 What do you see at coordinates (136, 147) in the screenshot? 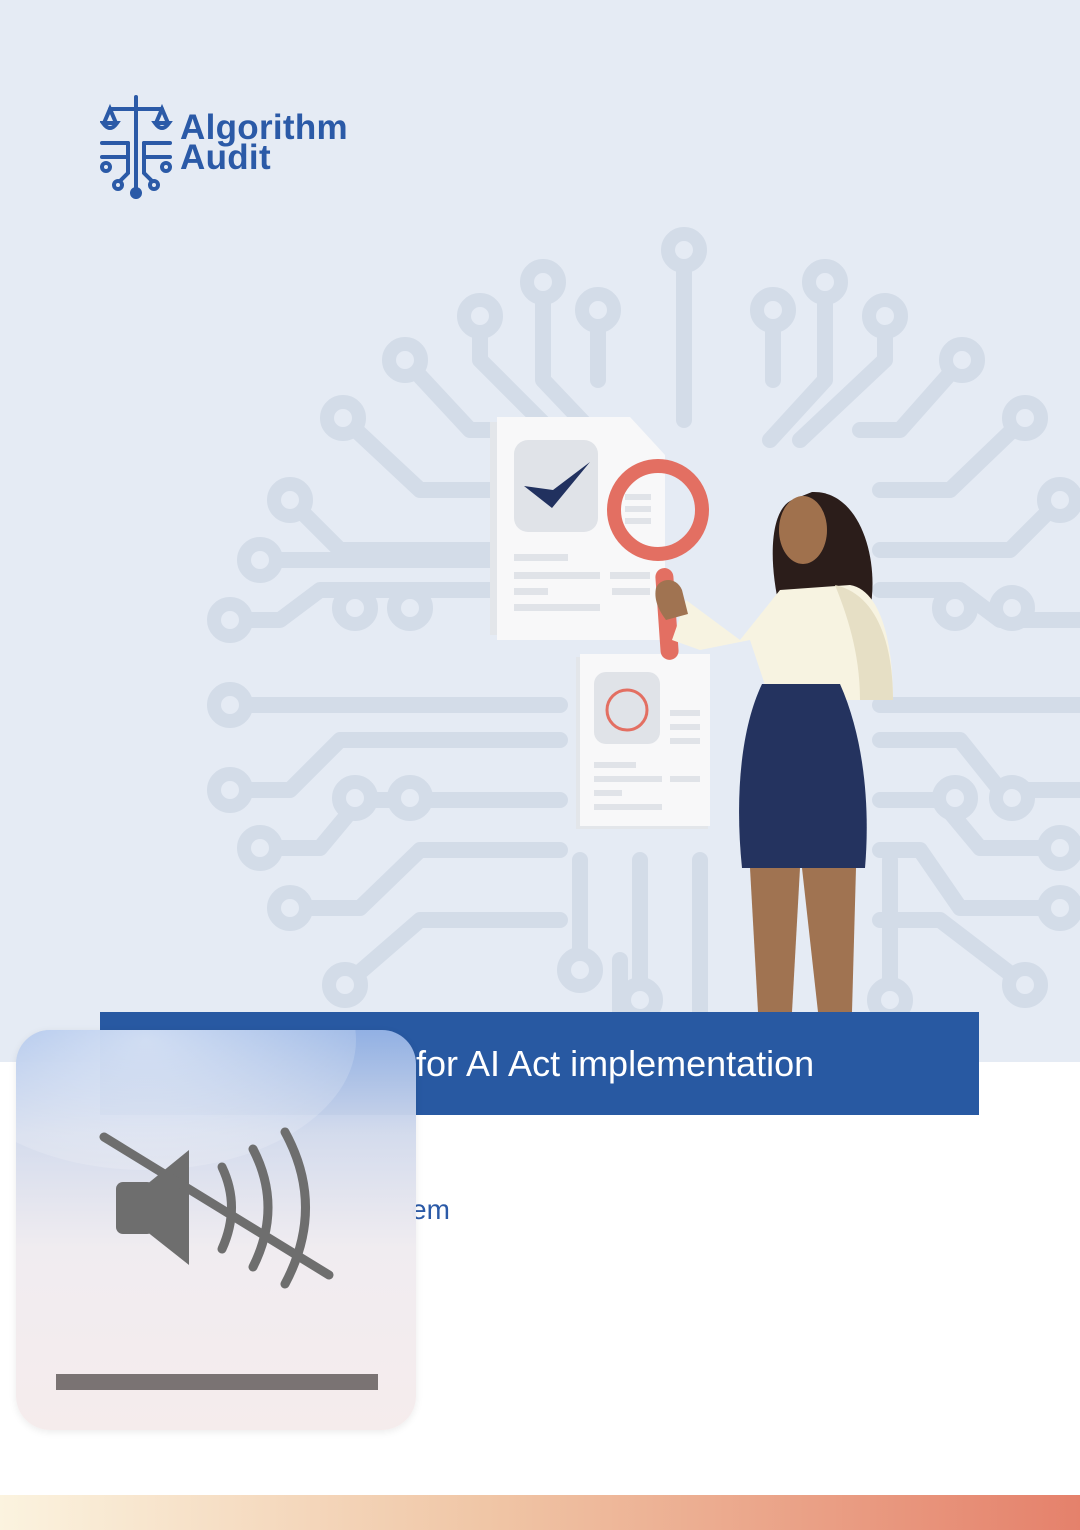
I see `scales-circuit-icon` at bounding box center [136, 147].